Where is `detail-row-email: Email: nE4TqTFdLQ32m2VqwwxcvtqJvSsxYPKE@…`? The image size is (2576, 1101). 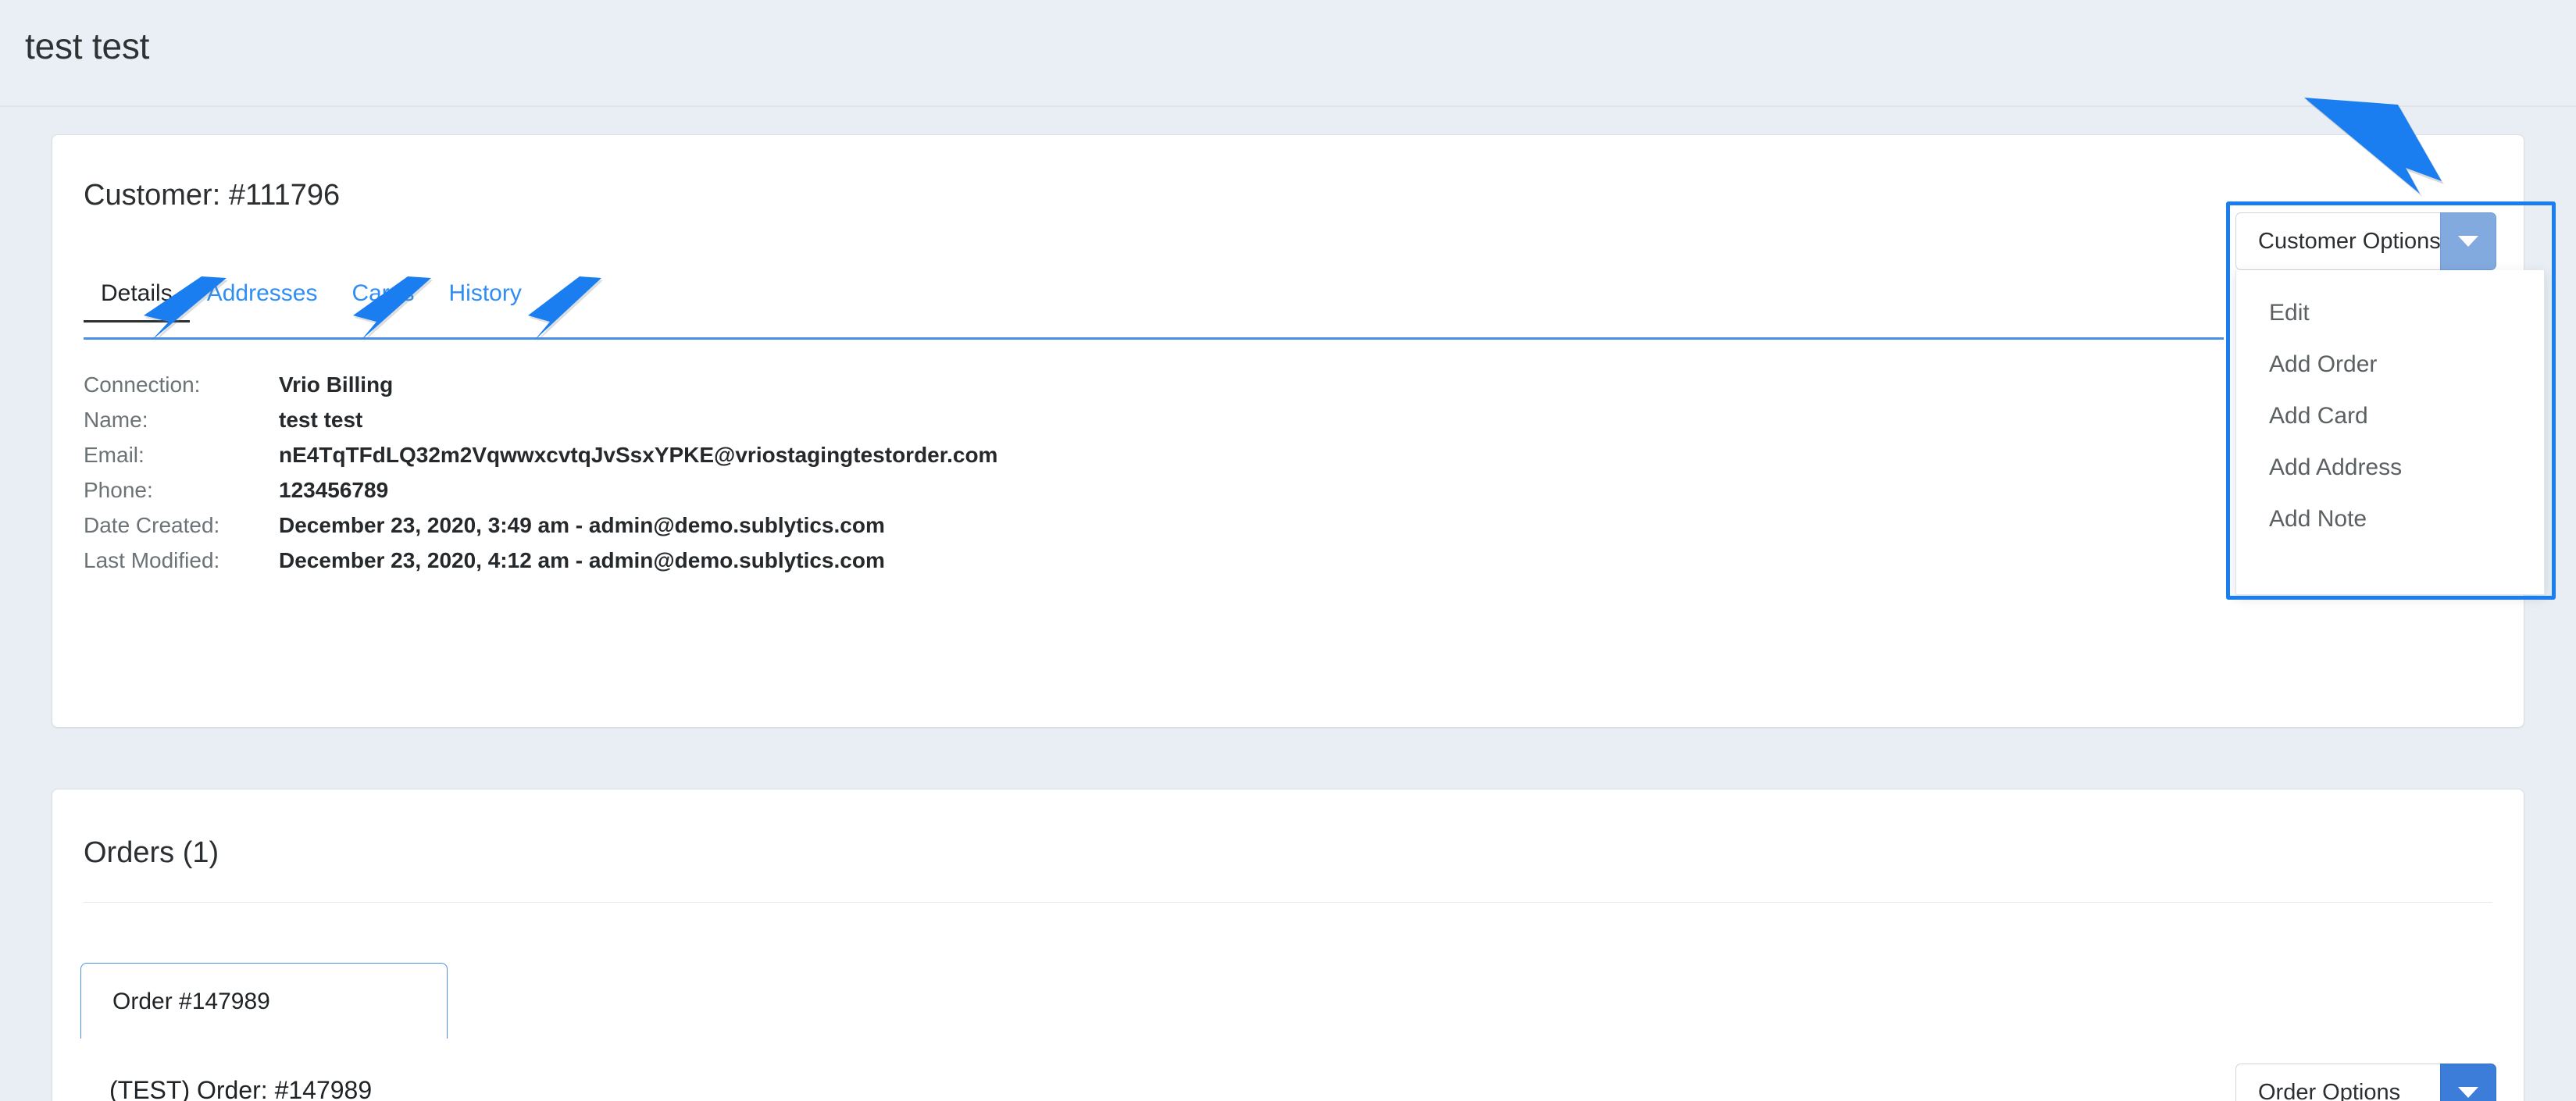 detail-row-email: Email: nE4TqTFdLQ32m2VqwwxcvtqJvSsxYPKE@… is located at coordinates (540, 460).